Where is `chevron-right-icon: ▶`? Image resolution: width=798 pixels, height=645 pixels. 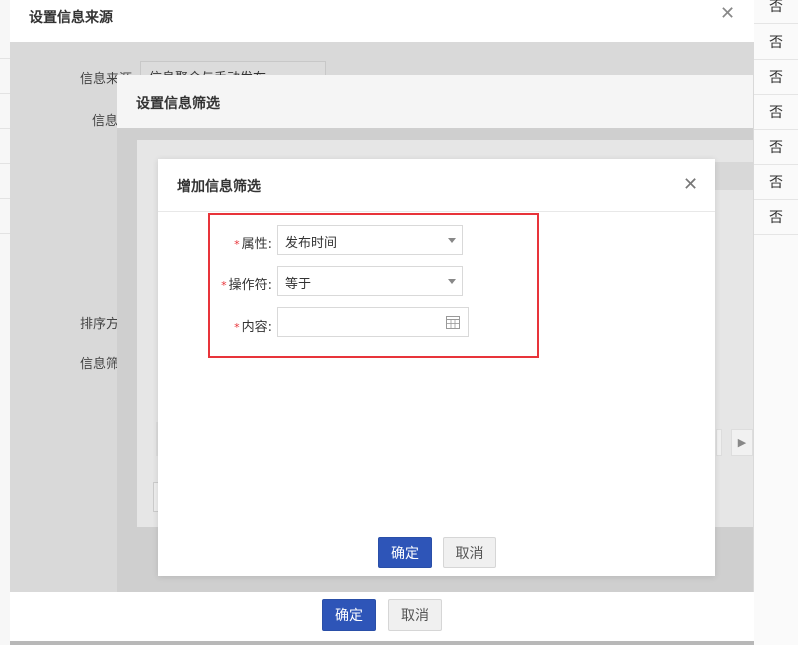
chevron-right-icon: ▶ is located at coordinates (742, 442).